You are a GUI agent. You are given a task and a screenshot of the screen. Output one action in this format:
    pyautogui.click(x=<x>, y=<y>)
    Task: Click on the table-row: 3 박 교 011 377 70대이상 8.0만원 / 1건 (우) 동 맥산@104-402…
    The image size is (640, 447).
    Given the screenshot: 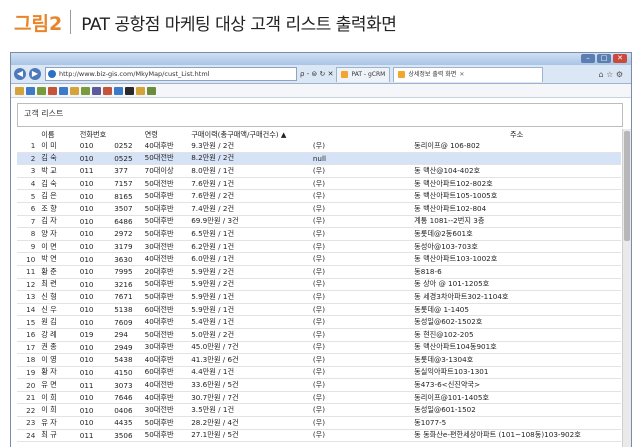 What is the action you would take?
    pyautogui.click(x=319, y=171)
    